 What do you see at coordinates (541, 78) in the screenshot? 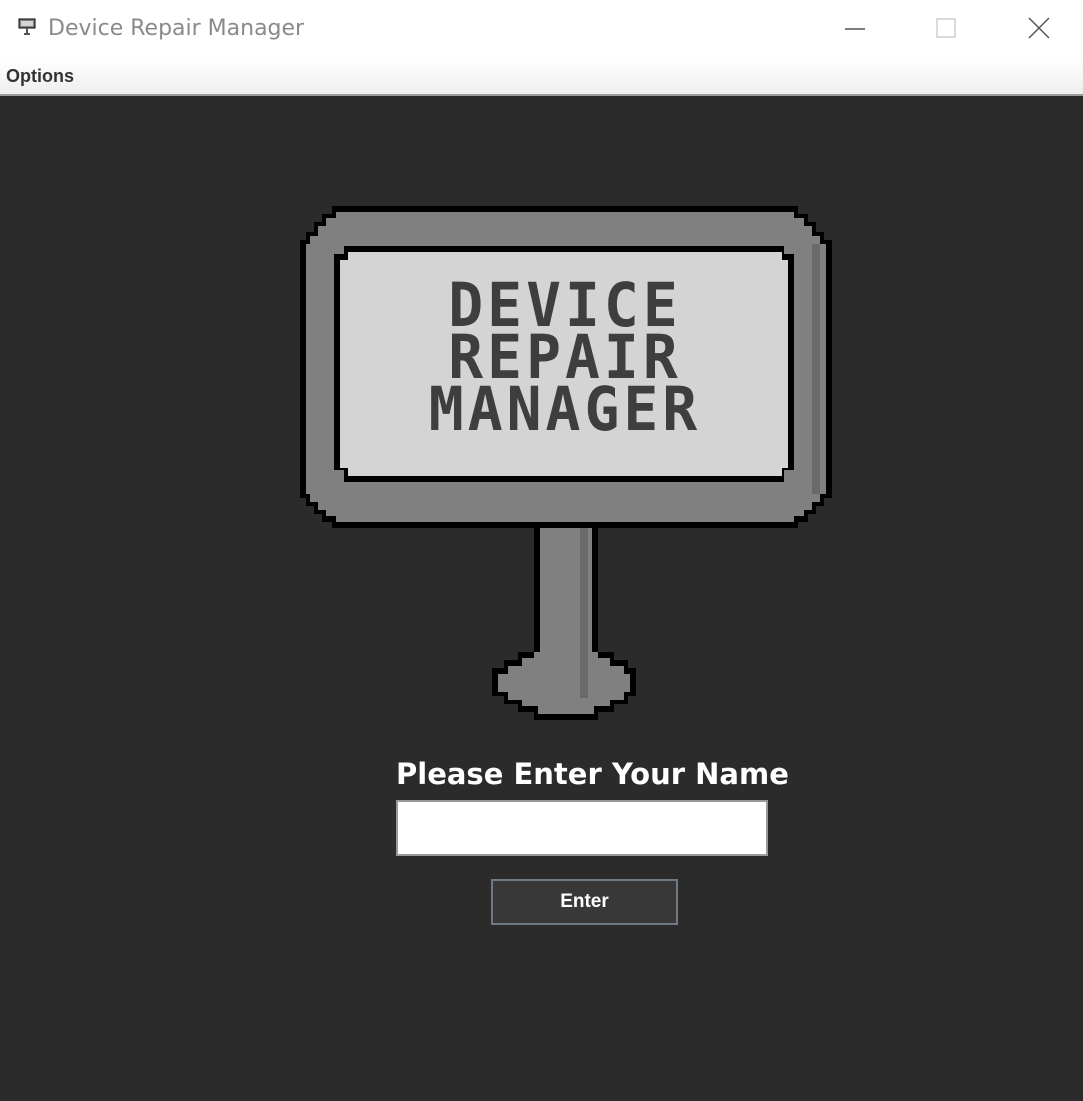
I see `menu-bar: Options` at bounding box center [541, 78].